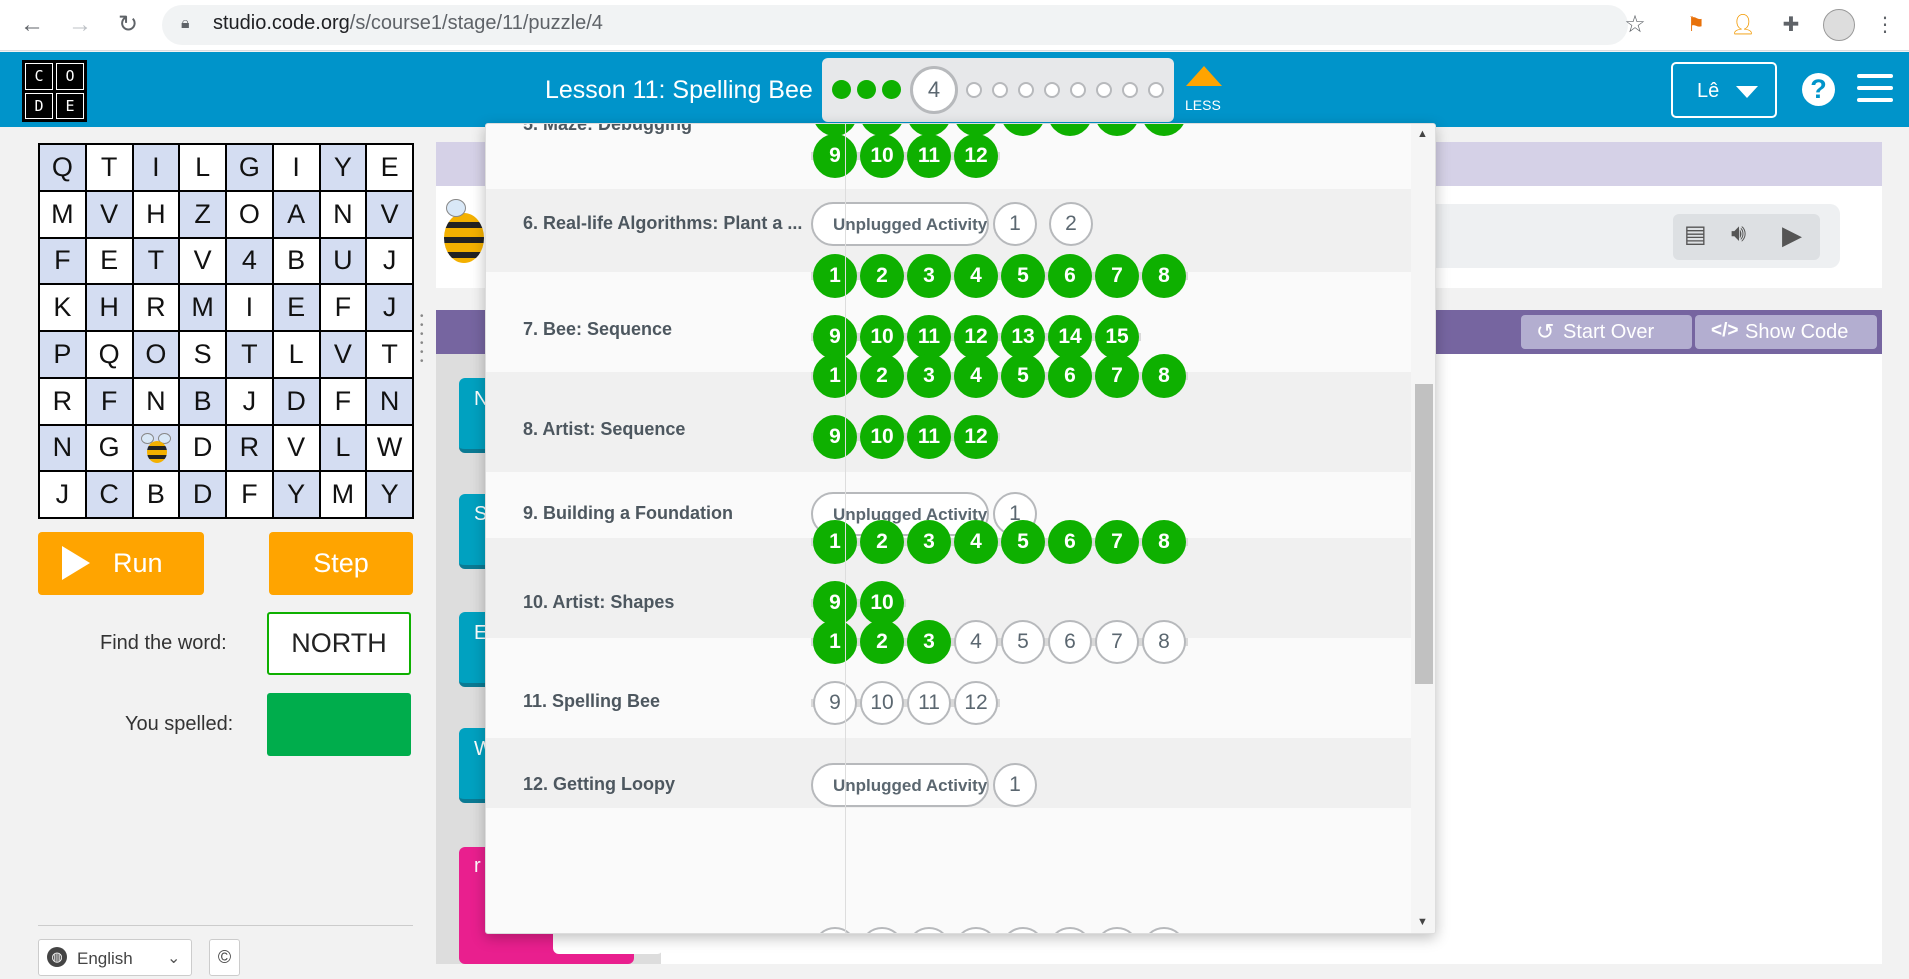  What do you see at coordinates (1422, 922) in the screenshot?
I see `scroll-down-arrow-icon: ▼` at bounding box center [1422, 922].